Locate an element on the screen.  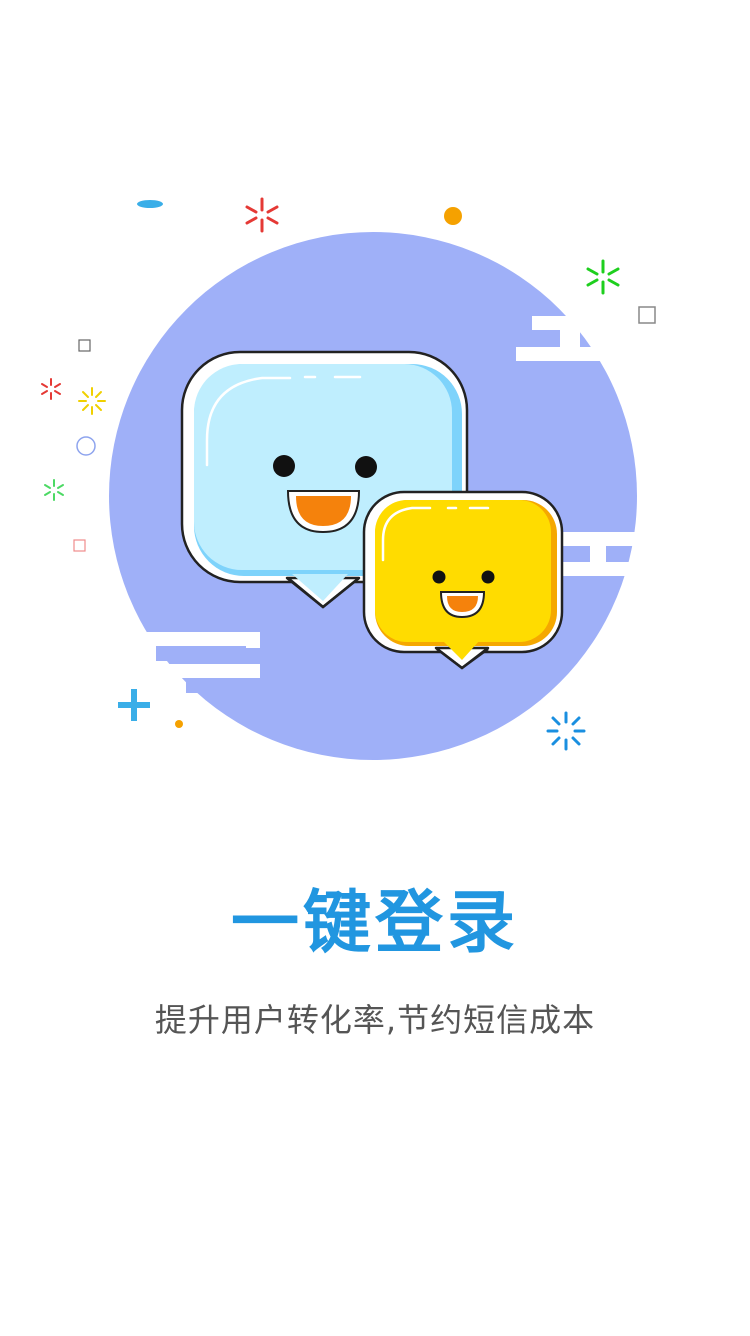
small-chat-bubble is located at coordinates (463, 580).